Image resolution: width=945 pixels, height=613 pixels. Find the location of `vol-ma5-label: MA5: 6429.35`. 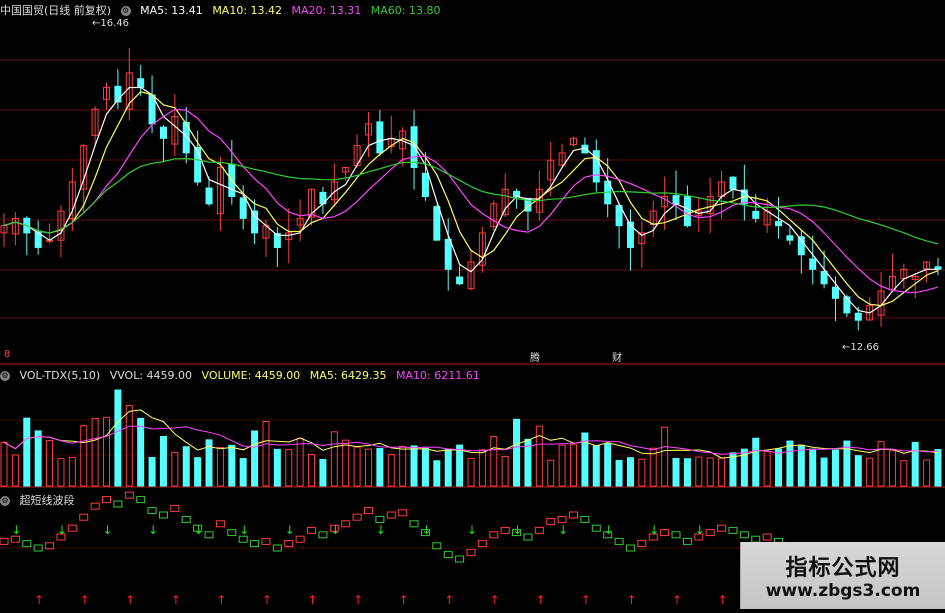

vol-ma5-label: MA5: 6429.35 is located at coordinates (348, 375).